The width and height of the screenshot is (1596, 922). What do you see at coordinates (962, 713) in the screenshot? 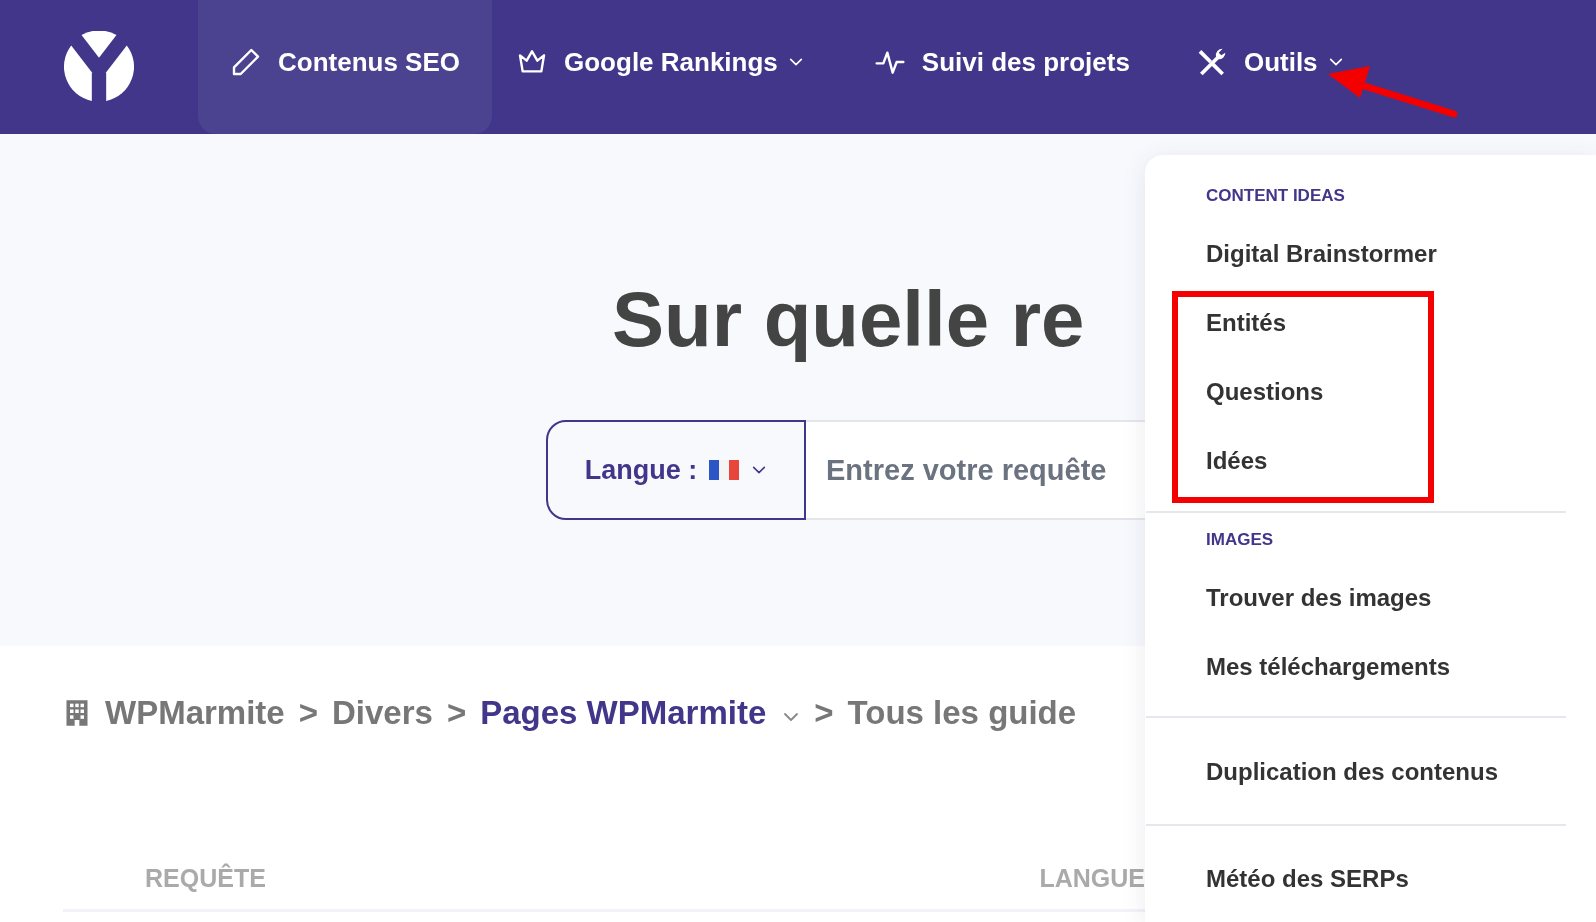
I see `breadcrumb-link: Tous les guide` at bounding box center [962, 713].